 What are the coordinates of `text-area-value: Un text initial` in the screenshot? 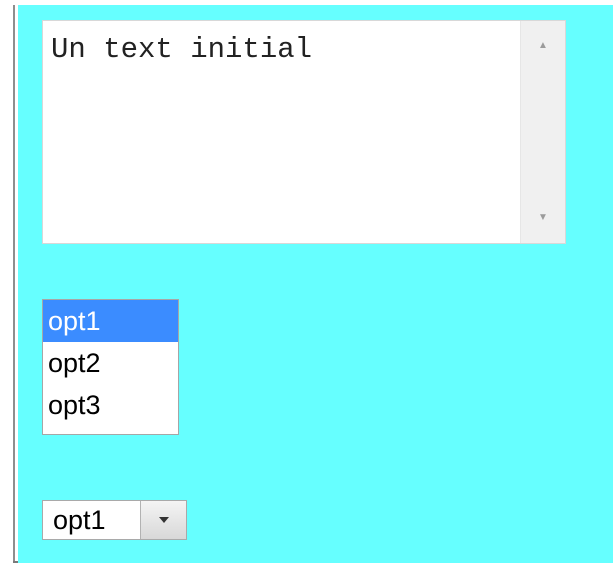 It's located at (182, 49).